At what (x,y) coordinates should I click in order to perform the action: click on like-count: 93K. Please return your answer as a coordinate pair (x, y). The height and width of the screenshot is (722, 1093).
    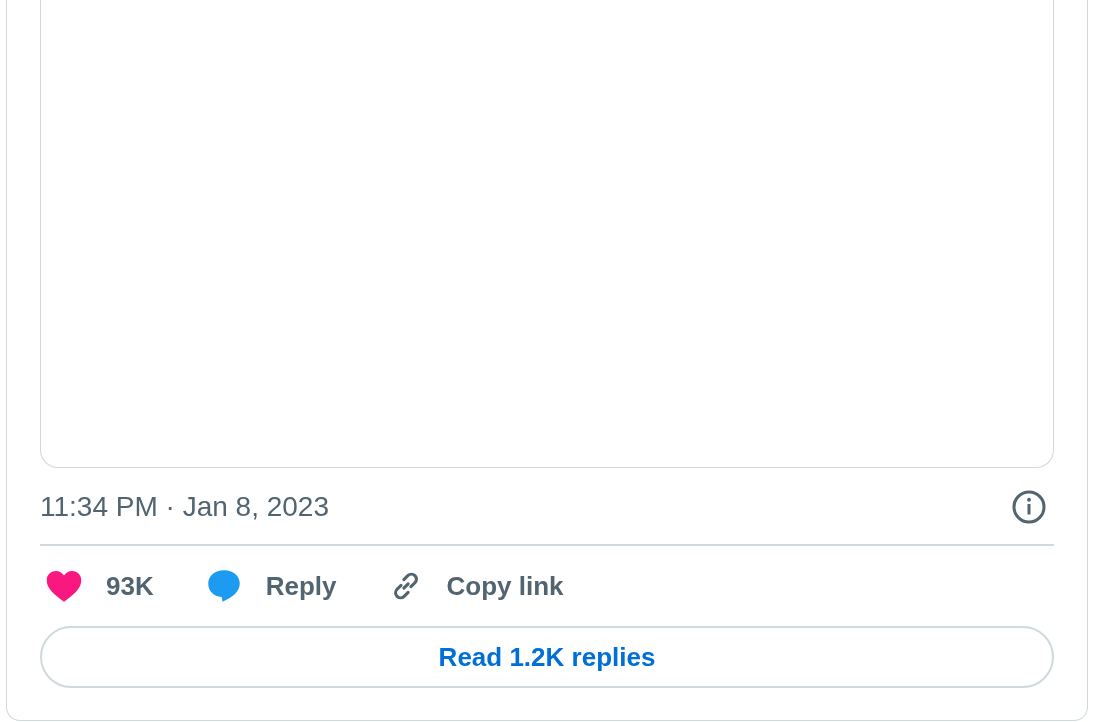
    Looking at the image, I should click on (130, 586).